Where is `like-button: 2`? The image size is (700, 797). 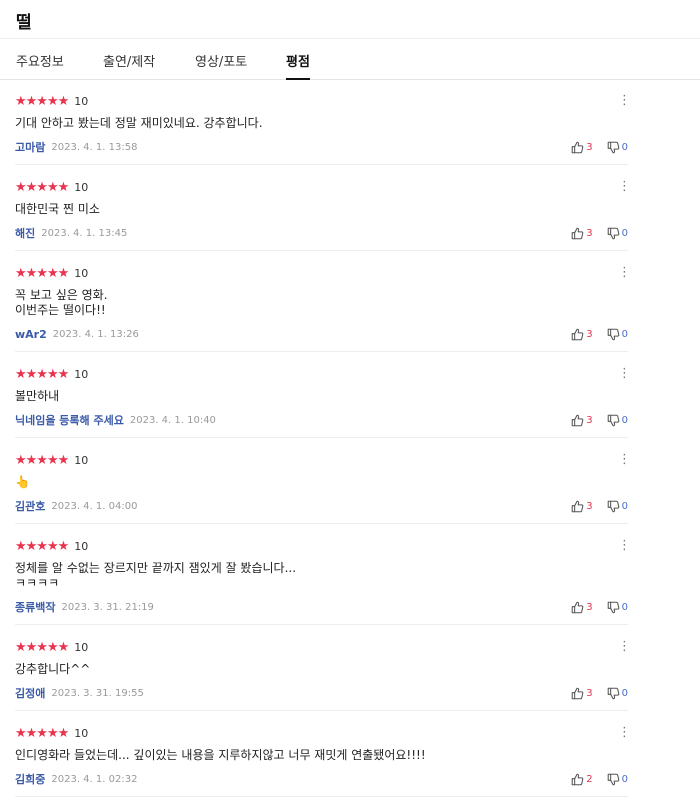 like-button: 2 is located at coordinates (582, 779).